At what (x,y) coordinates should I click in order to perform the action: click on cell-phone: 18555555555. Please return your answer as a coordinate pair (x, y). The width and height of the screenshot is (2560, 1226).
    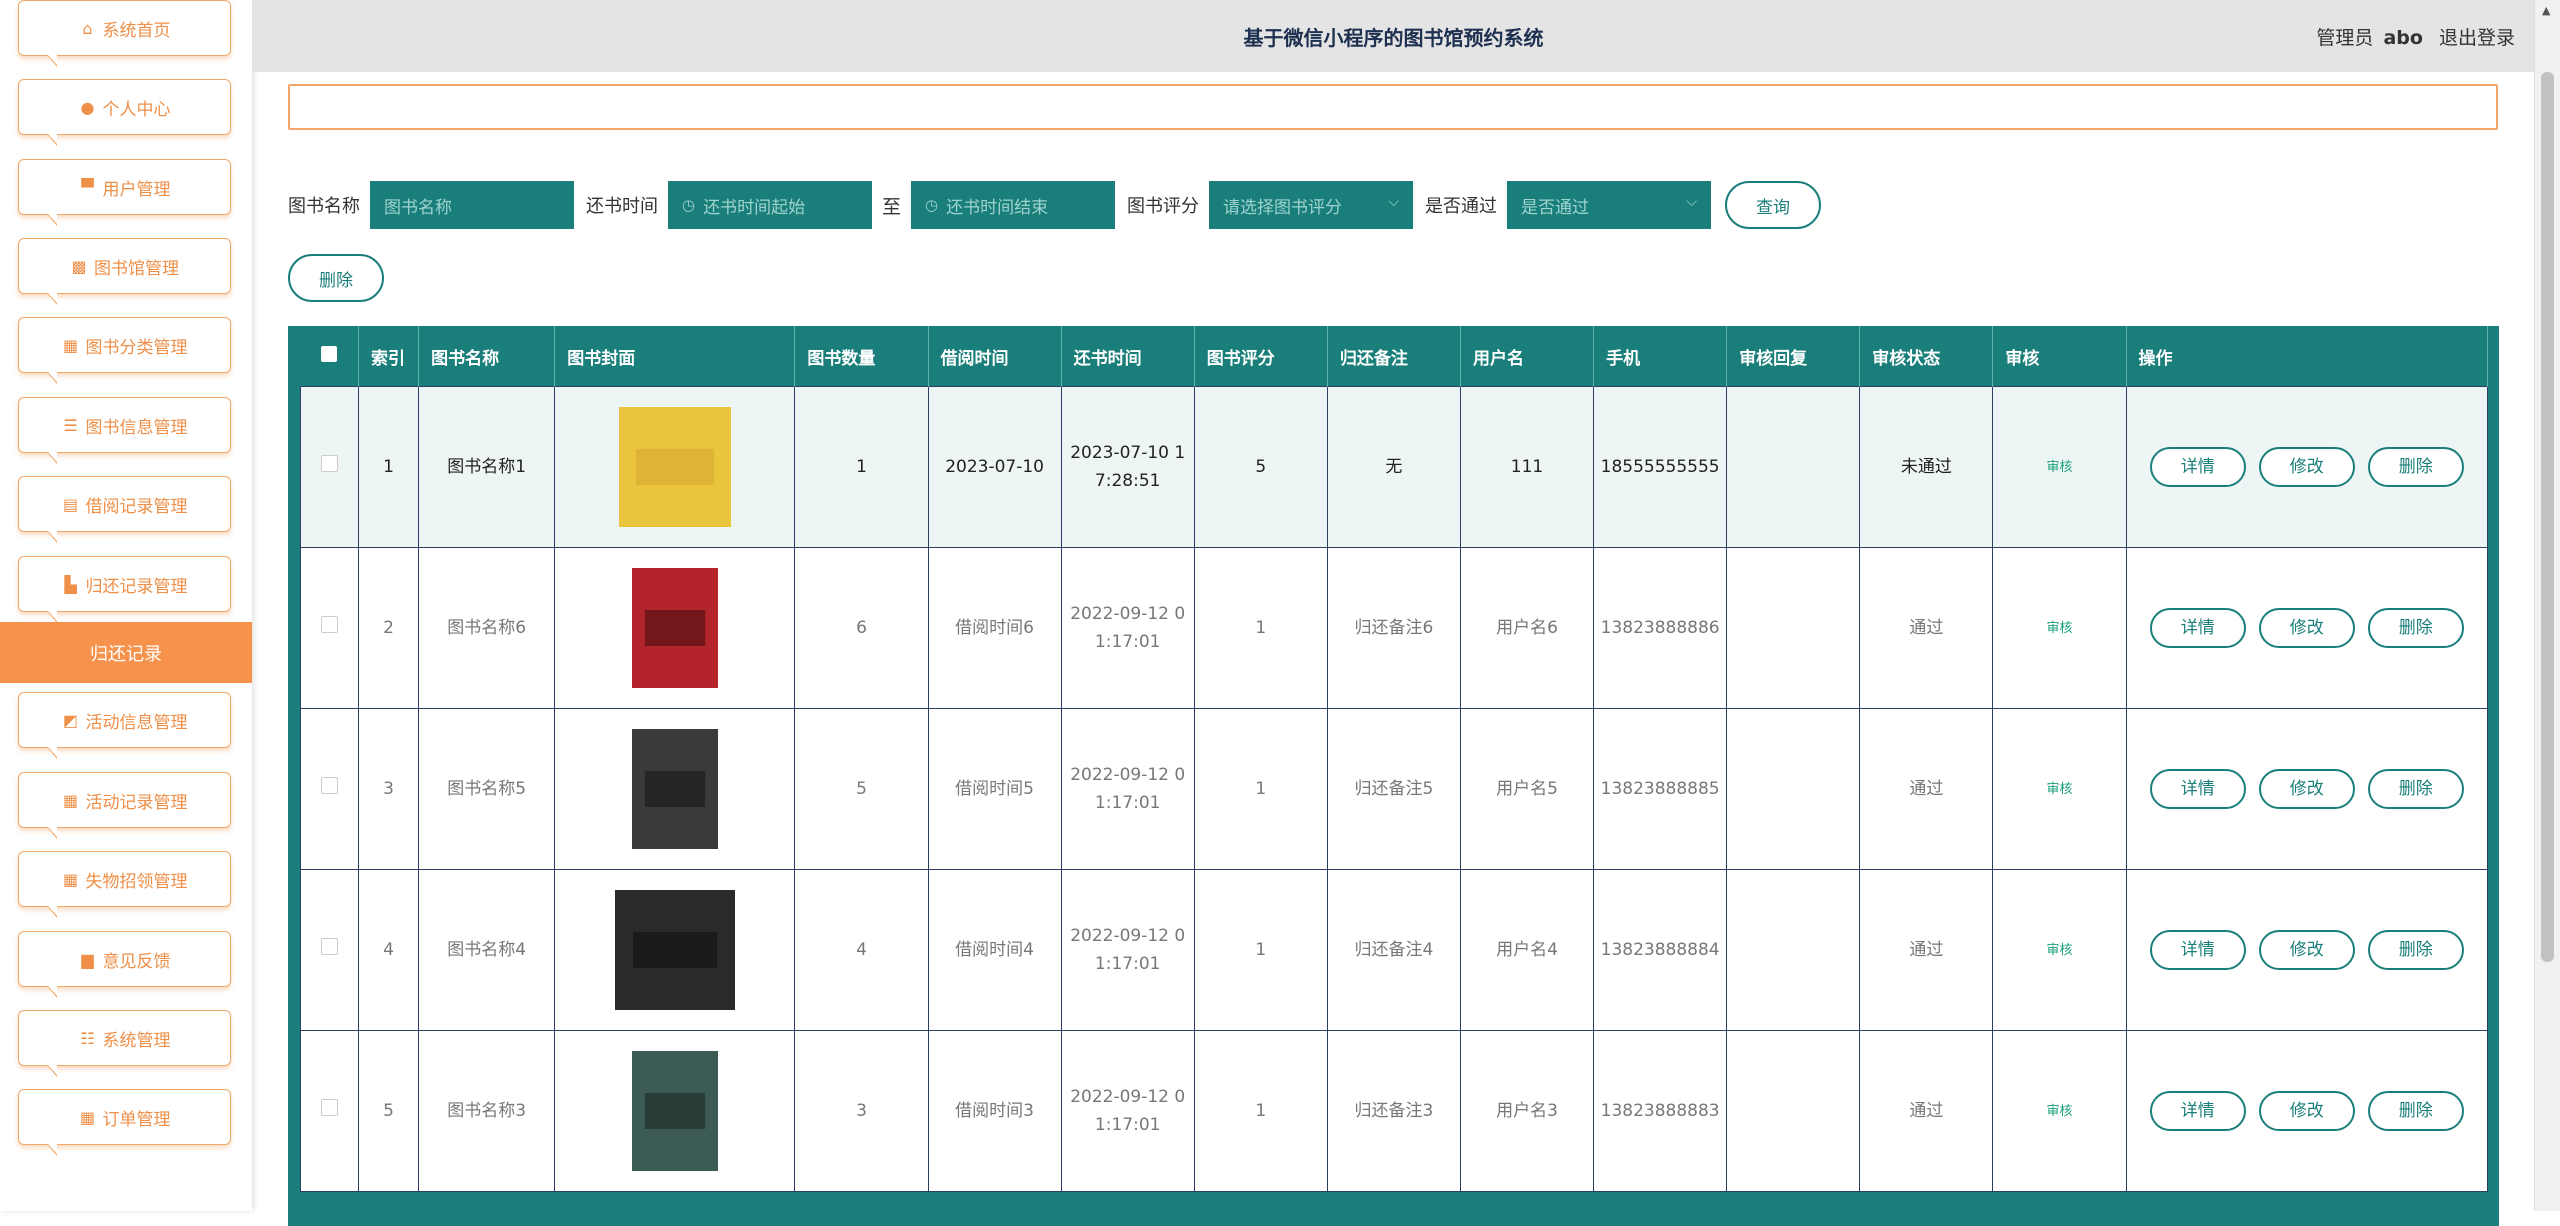
    Looking at the image, I should click on (1660, 467).